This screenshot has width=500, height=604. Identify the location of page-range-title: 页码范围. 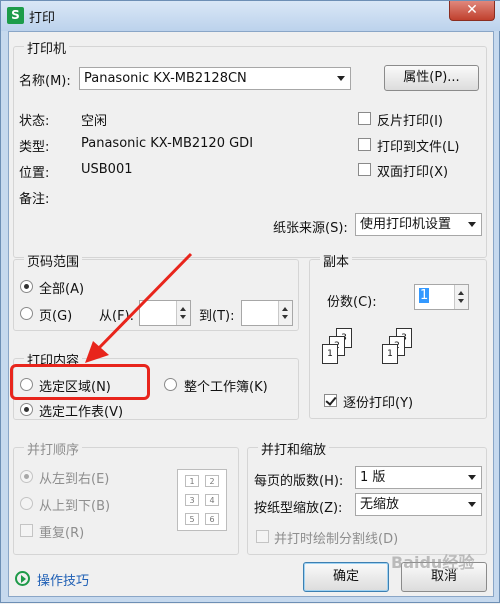
(53, 260).